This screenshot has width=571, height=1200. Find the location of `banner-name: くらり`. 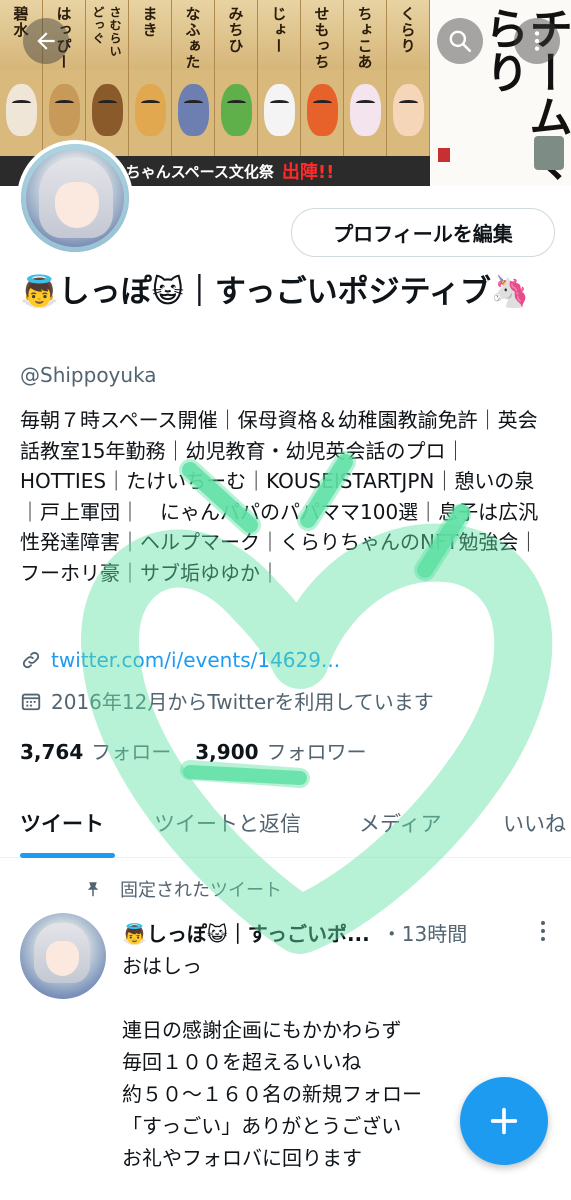

banner-name: くらり is located at coordinates (408, 35).